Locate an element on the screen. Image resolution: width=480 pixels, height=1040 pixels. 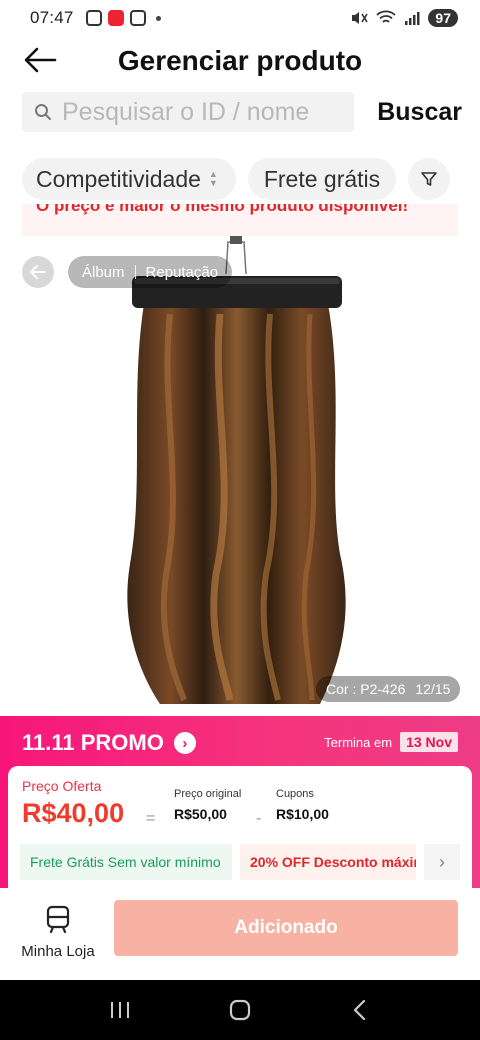
filter-button is located at coordinates (429, 179).